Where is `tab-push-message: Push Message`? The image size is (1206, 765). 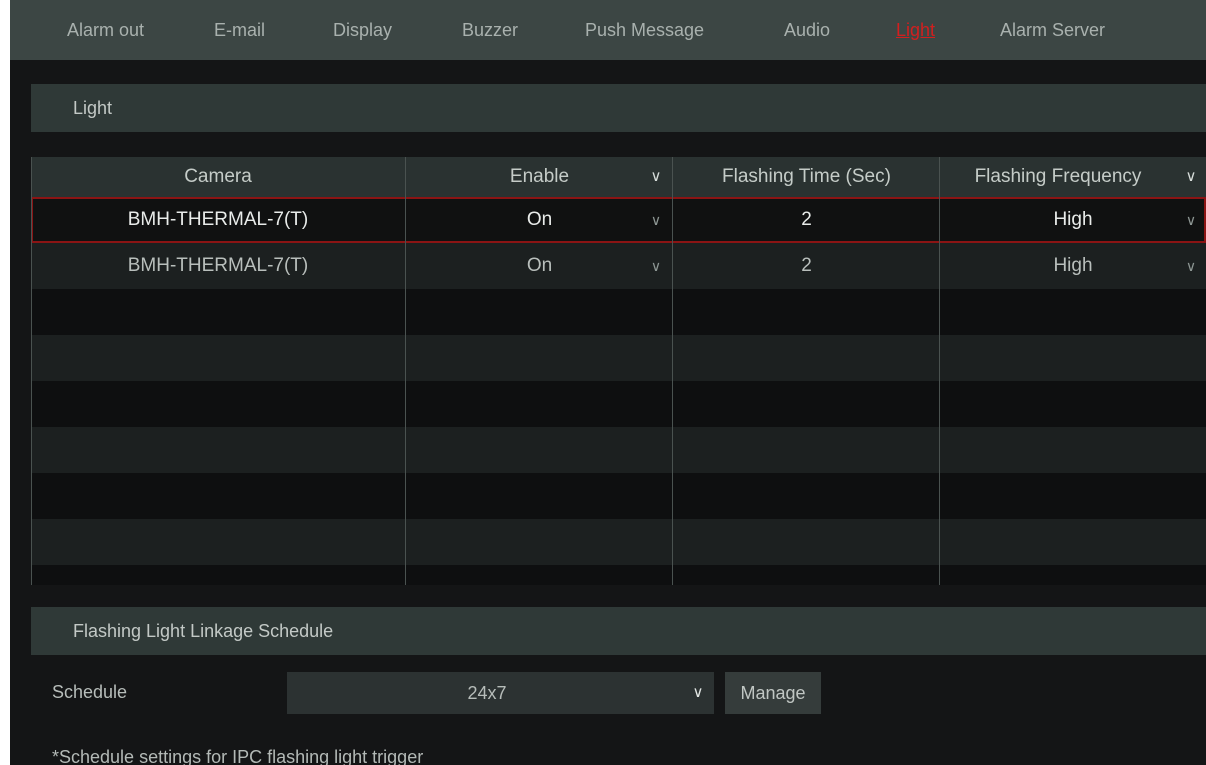 tab-push-message: Push Message is located at coordinates (644, 30).